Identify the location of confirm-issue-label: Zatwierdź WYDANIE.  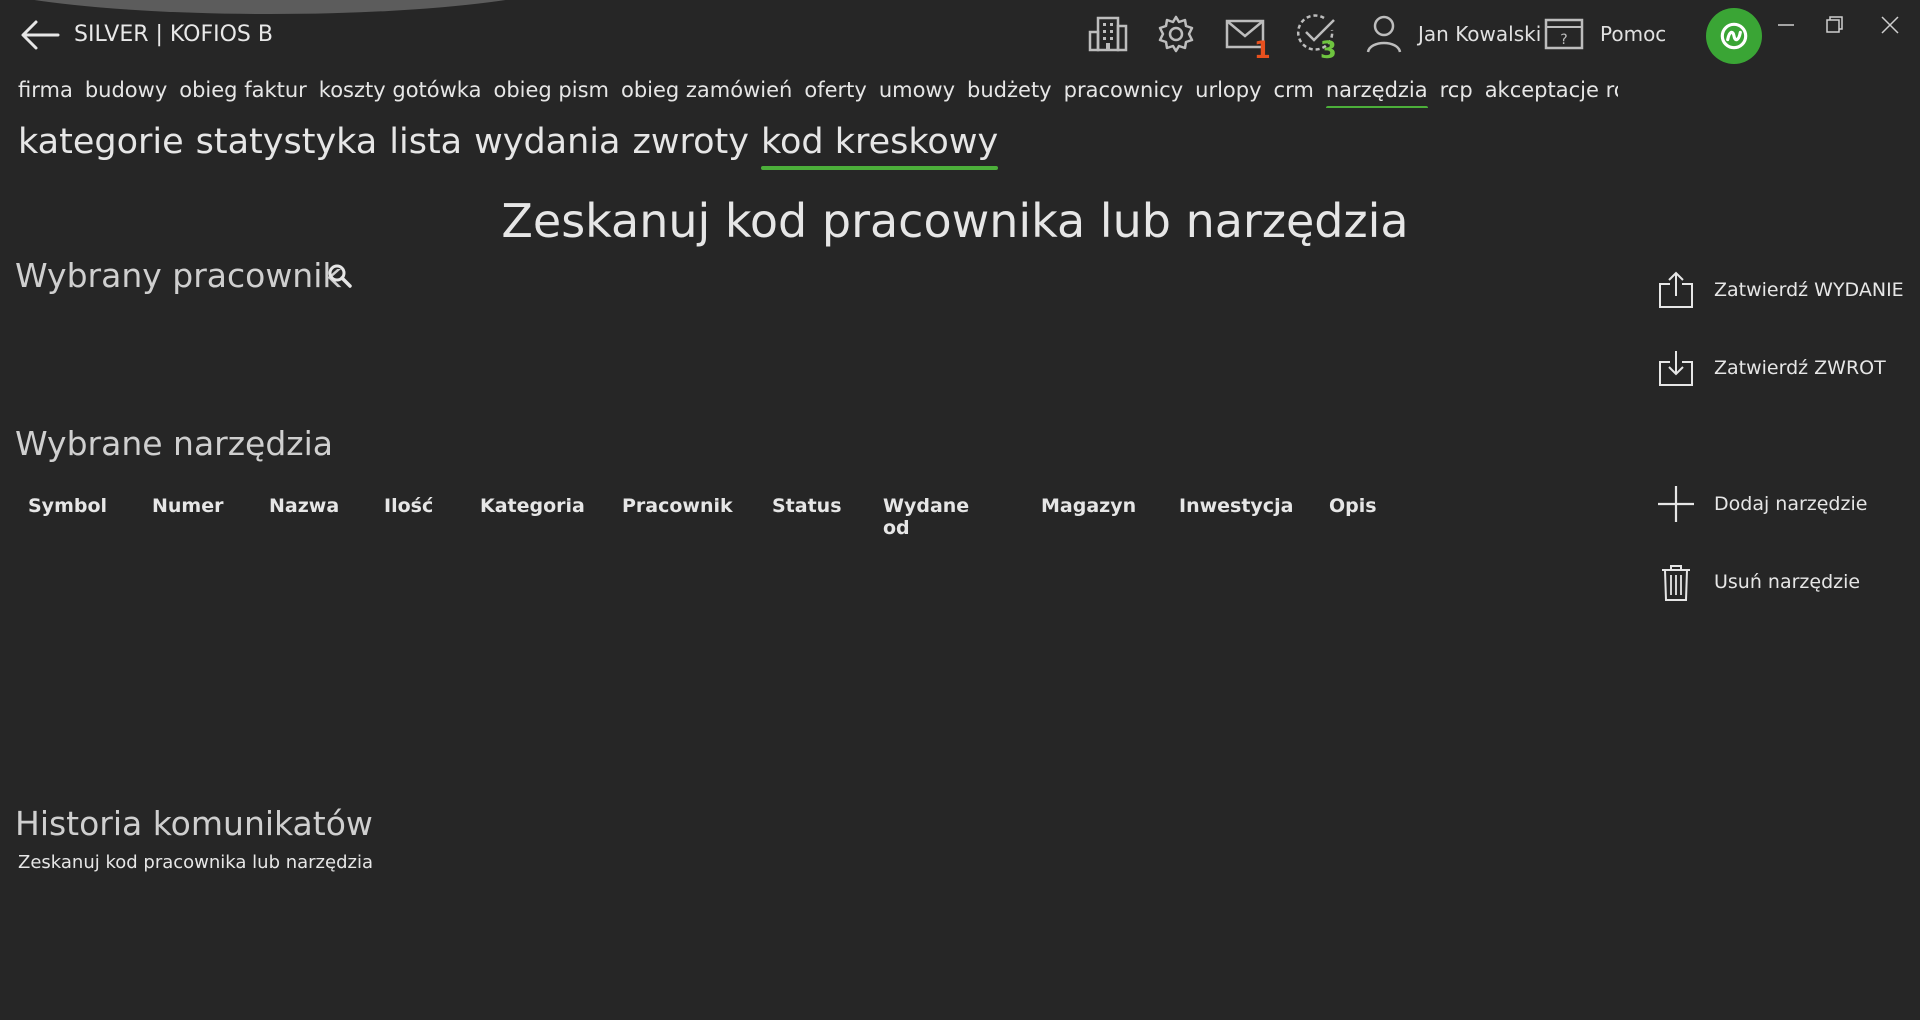
(1809, 290).